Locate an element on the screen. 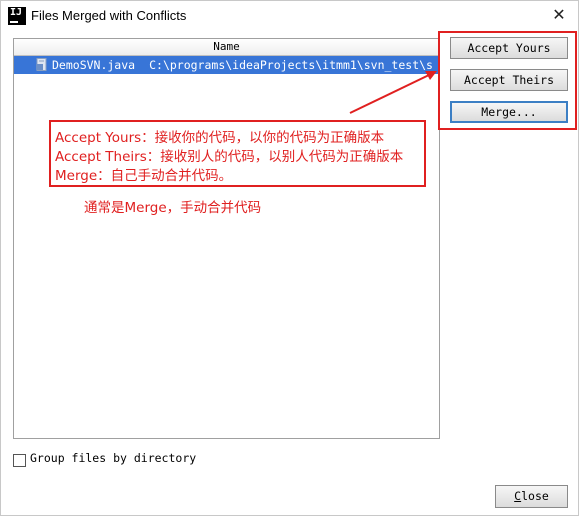 The image size is (579, 516). file-name: DemoSVN.java is located at coordinates (94, 65).